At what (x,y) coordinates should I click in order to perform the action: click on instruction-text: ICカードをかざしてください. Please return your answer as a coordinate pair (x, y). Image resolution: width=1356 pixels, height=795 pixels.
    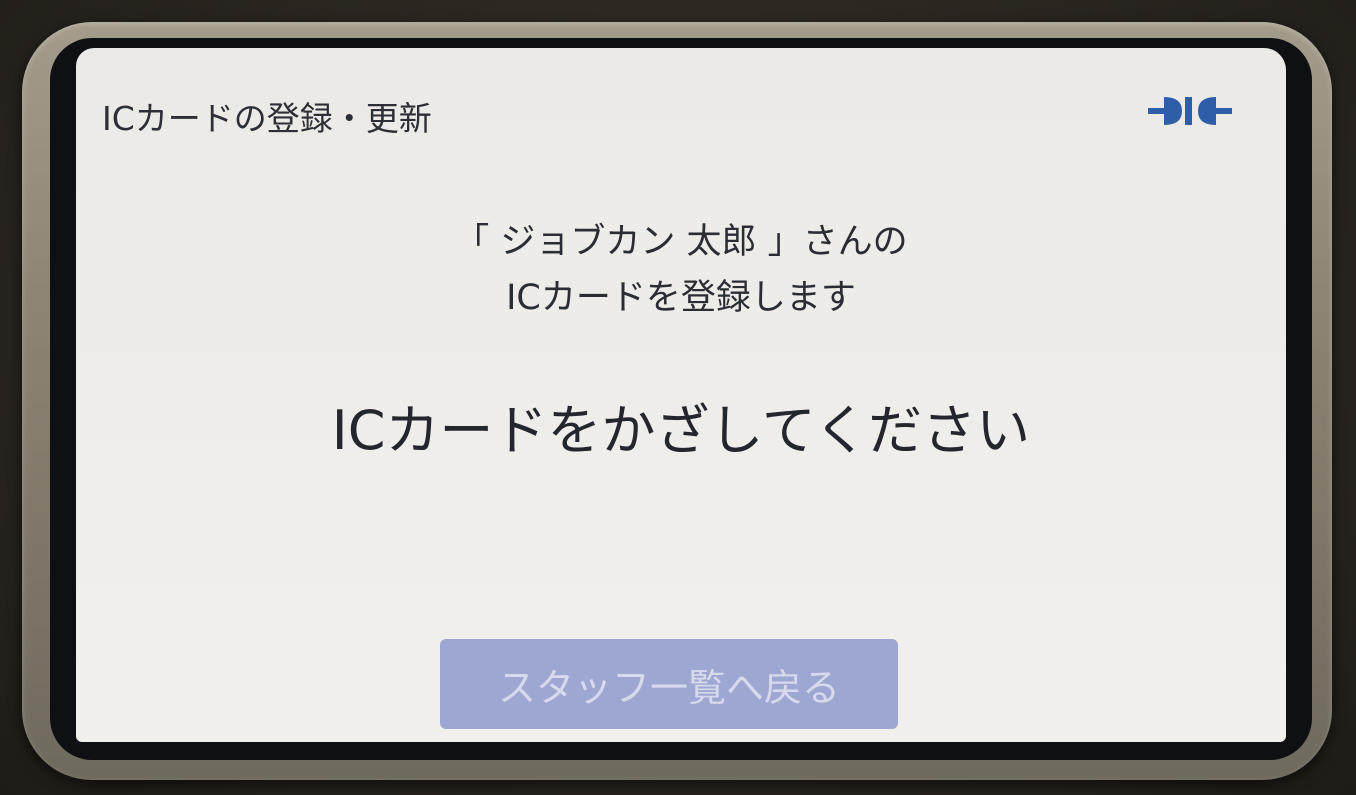
    Looking at the image, I should click on (681, 430).